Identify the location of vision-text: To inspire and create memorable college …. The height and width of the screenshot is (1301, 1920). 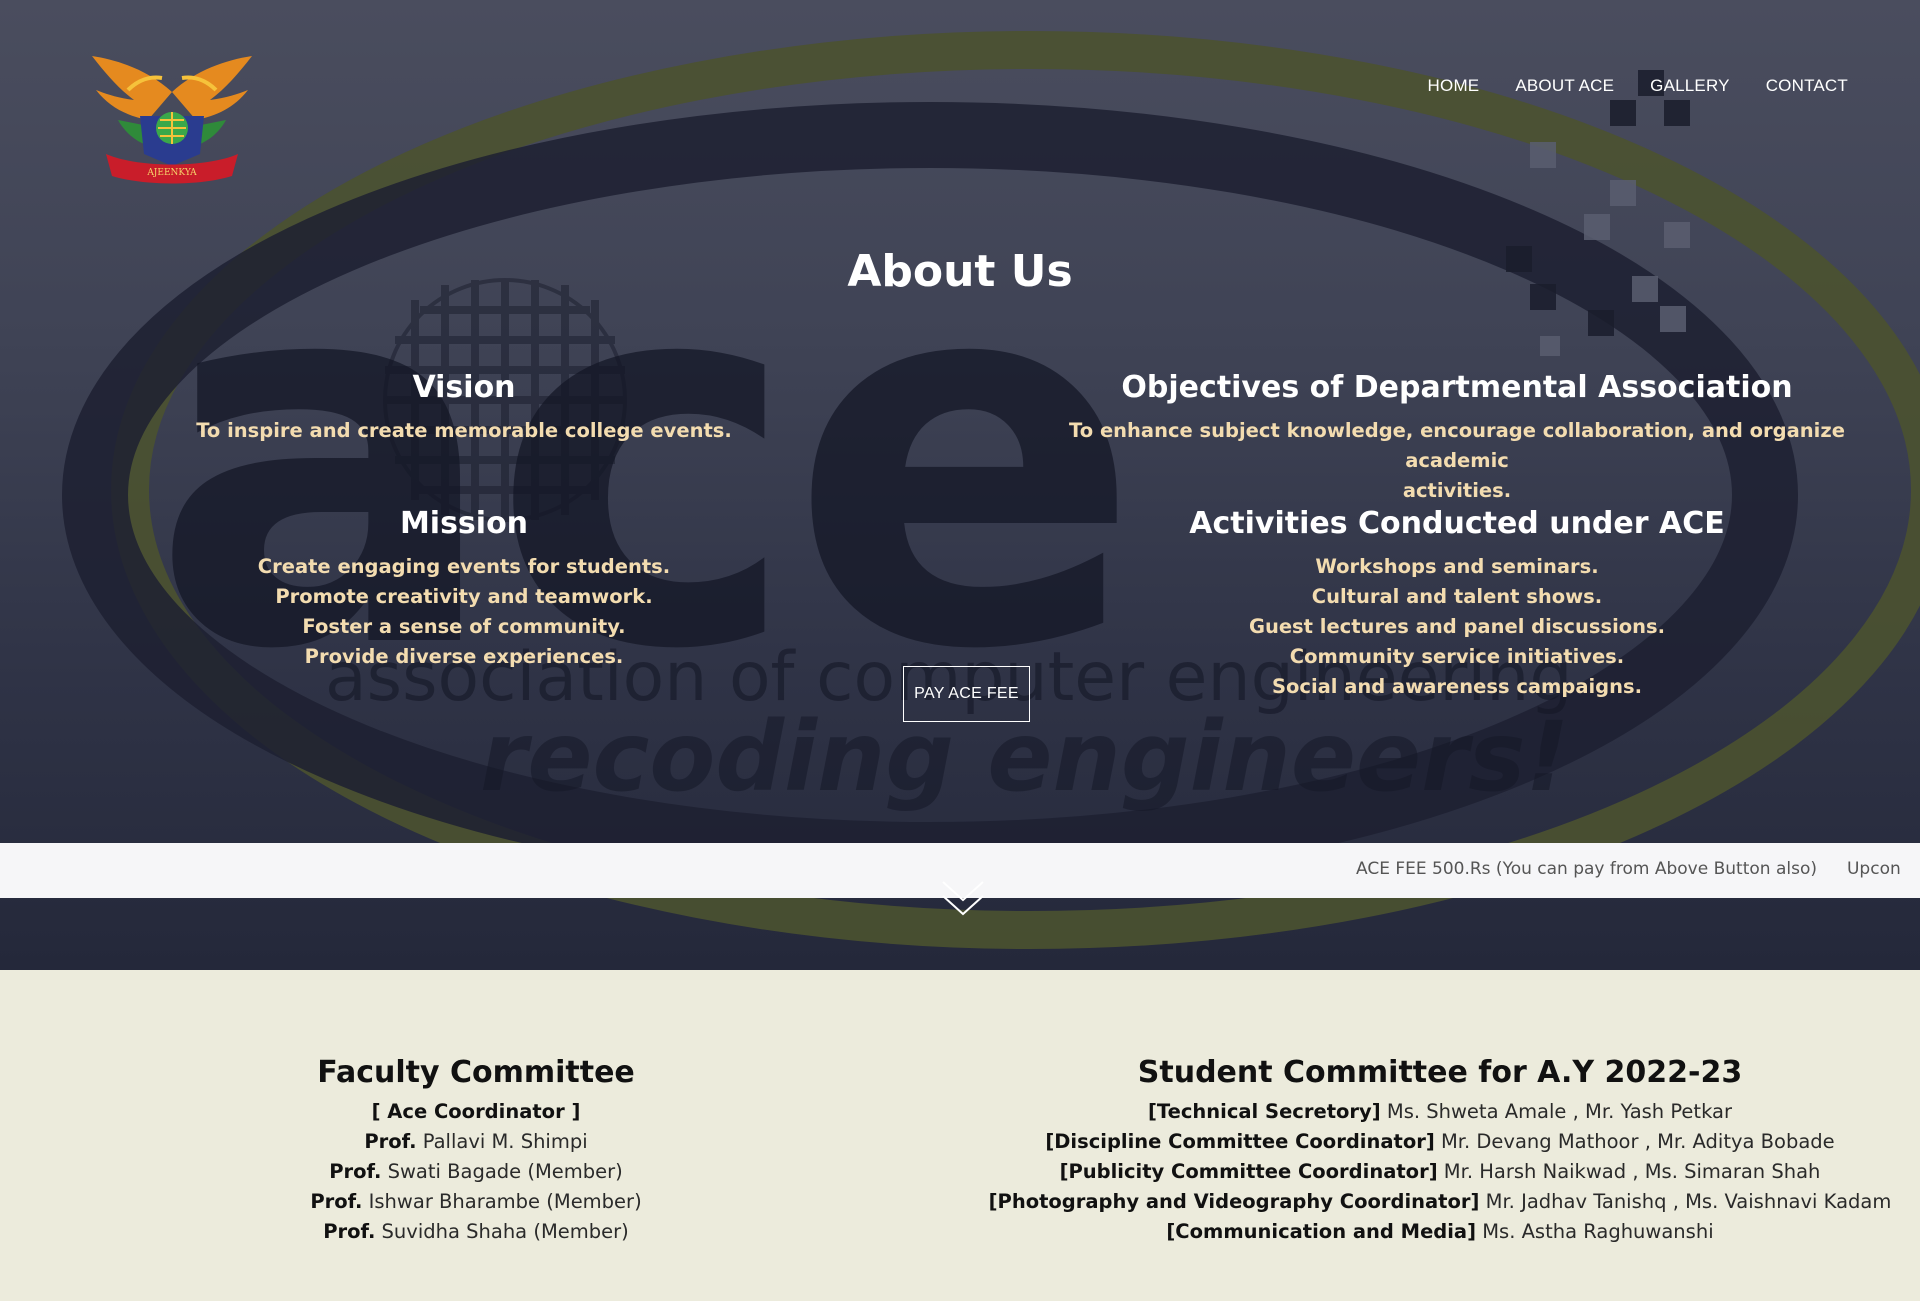
(464, 430).